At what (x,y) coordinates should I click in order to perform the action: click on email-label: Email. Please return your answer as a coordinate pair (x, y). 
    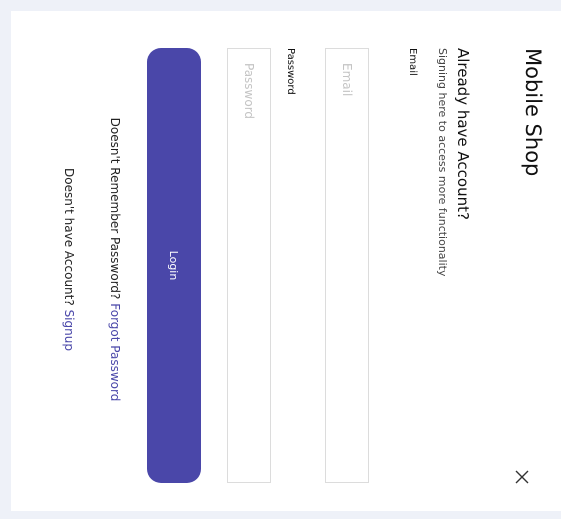
    Looking at the image, I should click on (412, 62).